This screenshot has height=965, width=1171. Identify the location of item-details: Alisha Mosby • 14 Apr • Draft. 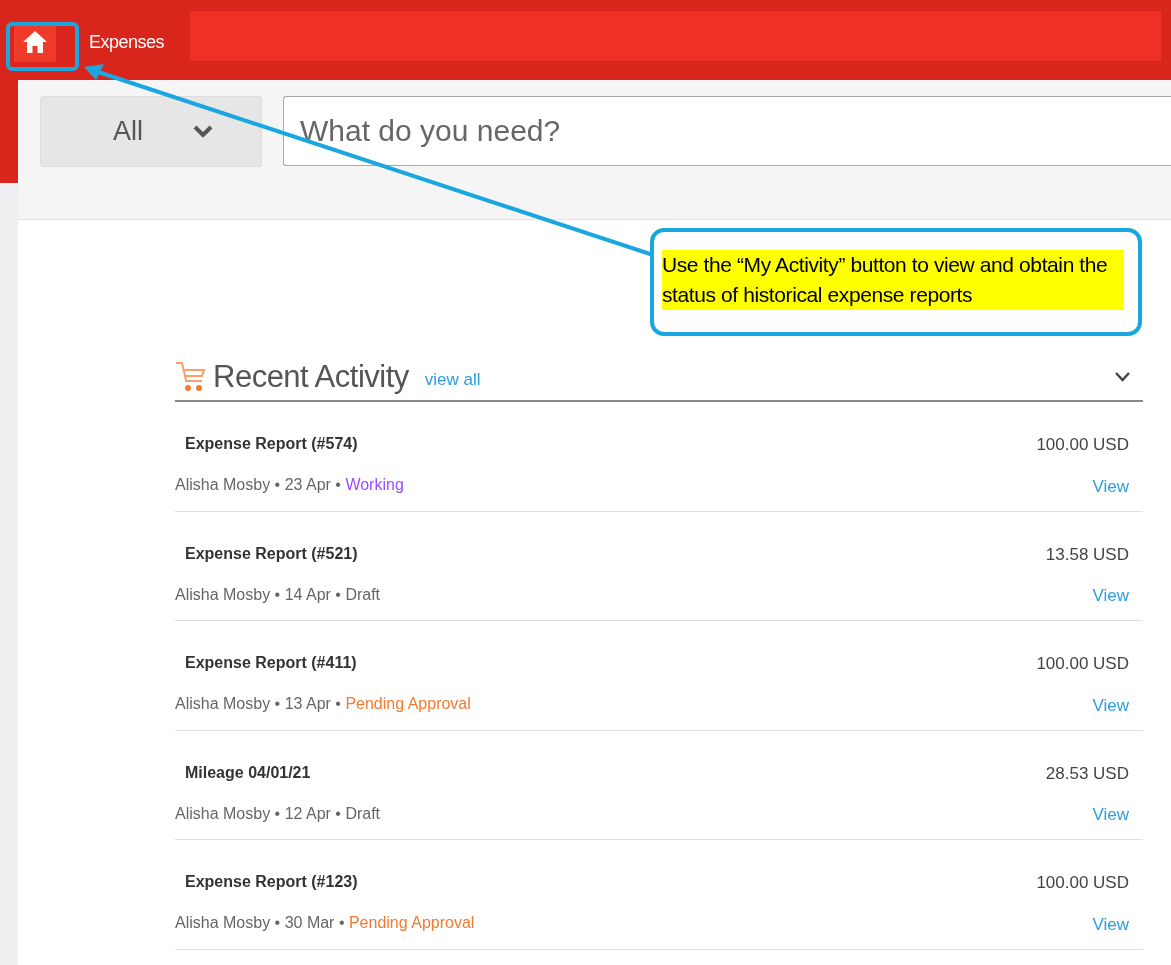
(278, 594).